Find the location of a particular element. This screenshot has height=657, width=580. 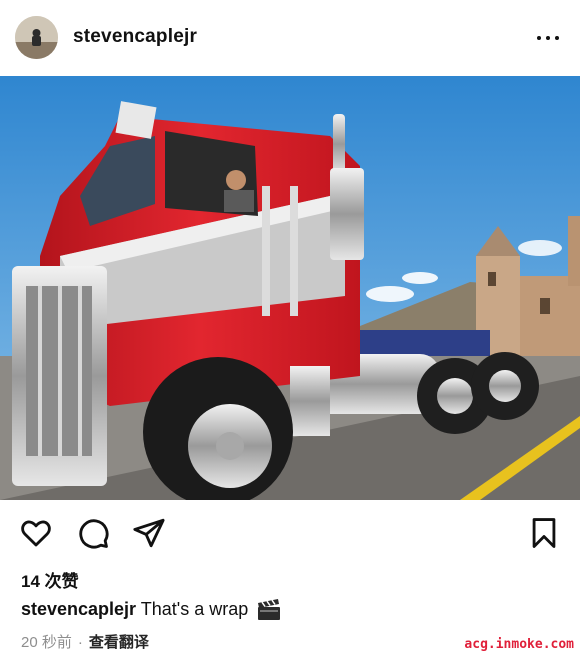

share-icon is located at coordinates (149, 533).